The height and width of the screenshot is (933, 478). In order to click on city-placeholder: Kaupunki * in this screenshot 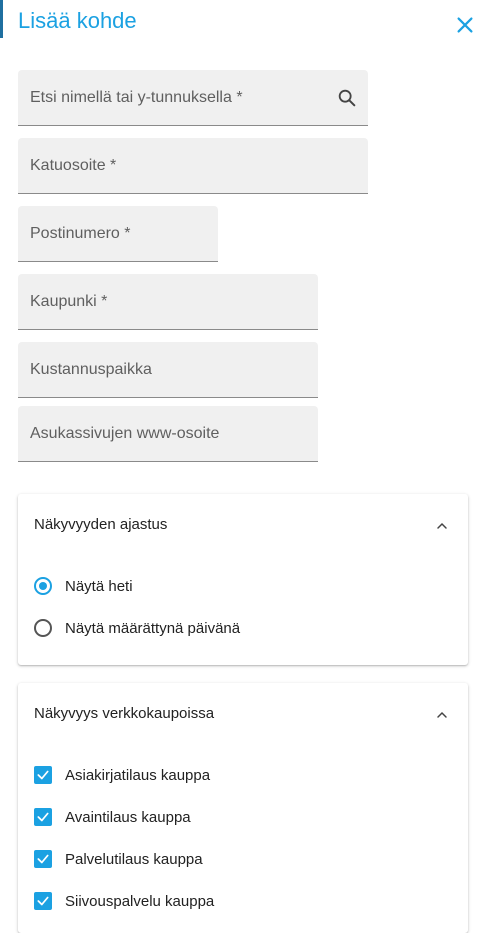, I will do `click(69, 301)`.